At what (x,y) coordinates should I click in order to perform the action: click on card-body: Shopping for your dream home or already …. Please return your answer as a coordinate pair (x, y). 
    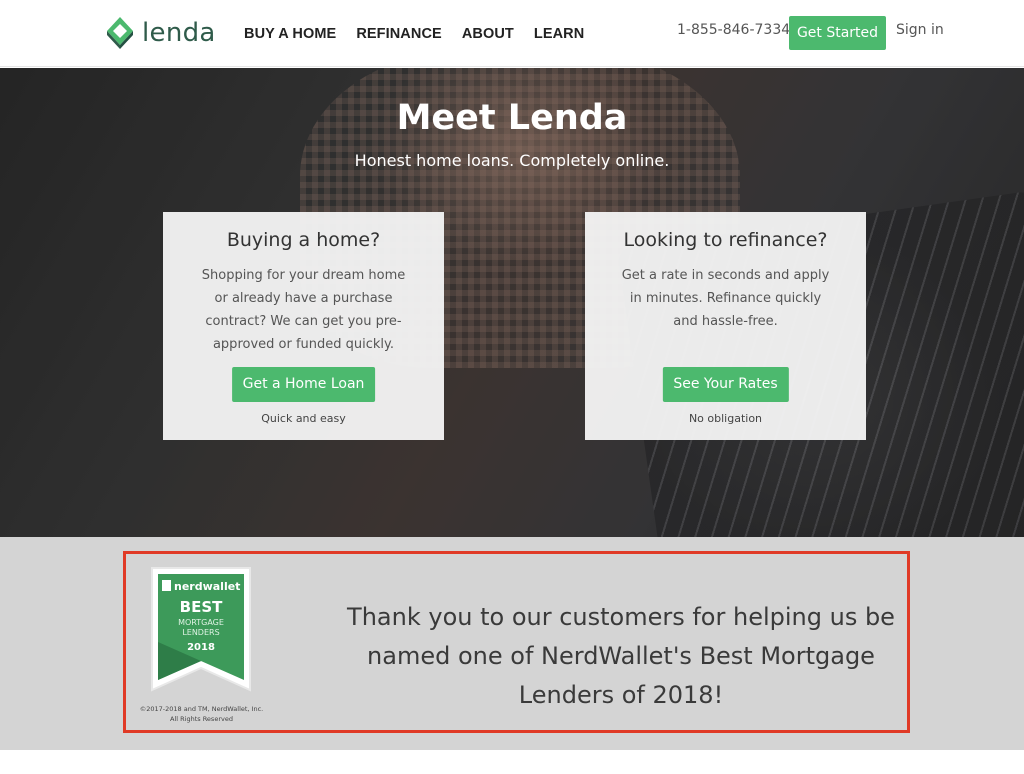
    Looking at the image, I should click on (303, 310).